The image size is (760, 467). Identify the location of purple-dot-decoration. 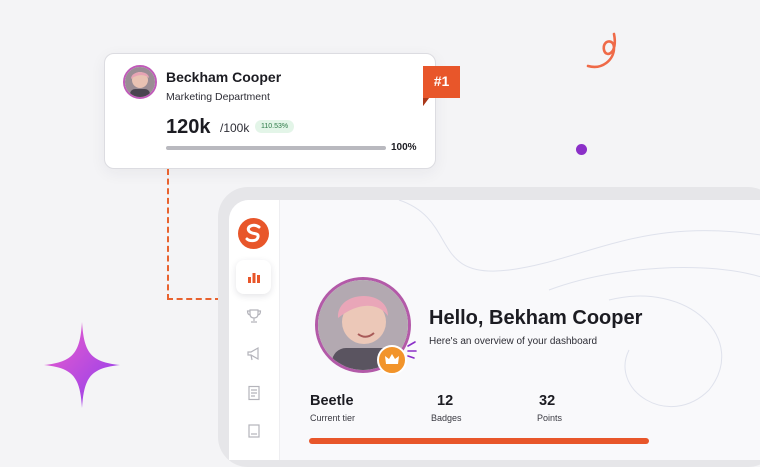
(581, 149).